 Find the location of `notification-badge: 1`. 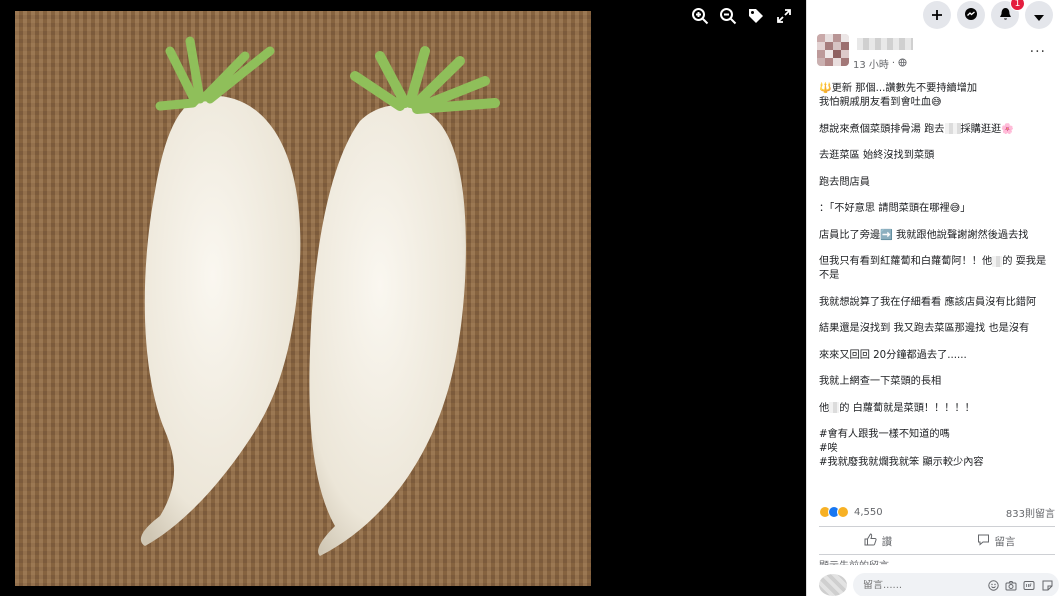

notification-badge: 1 is located at coordinates (1017, 5).